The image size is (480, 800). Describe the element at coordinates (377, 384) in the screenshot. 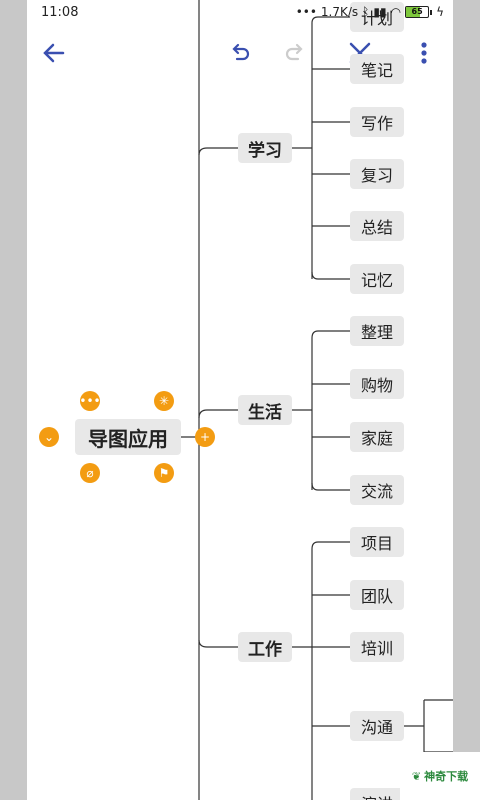

I see `node-shopping: 购物` at that location.